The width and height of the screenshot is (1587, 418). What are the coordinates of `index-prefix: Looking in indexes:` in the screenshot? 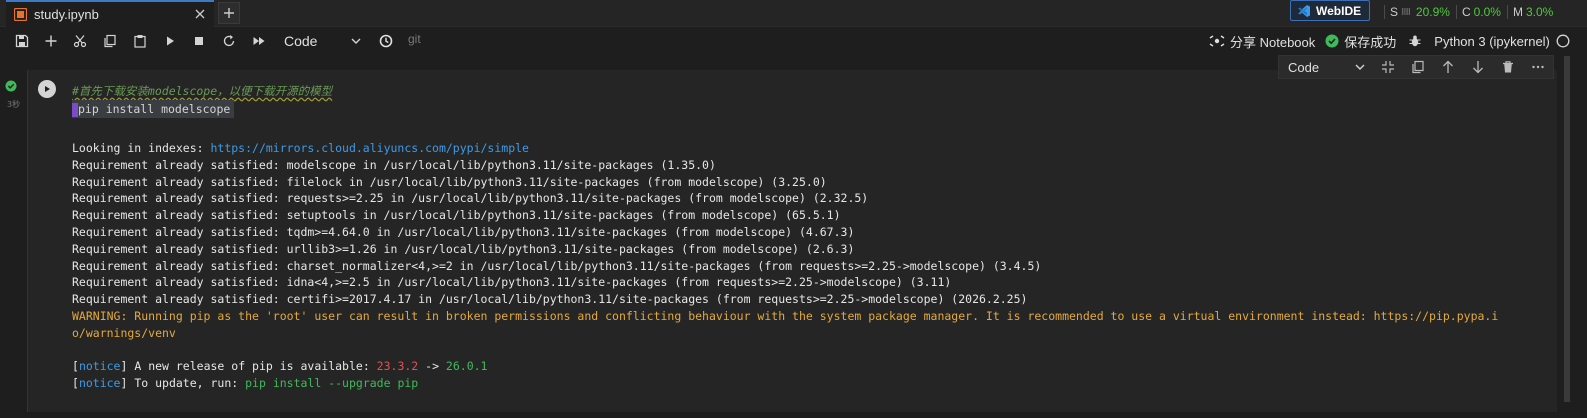 It's located at (141, 148).